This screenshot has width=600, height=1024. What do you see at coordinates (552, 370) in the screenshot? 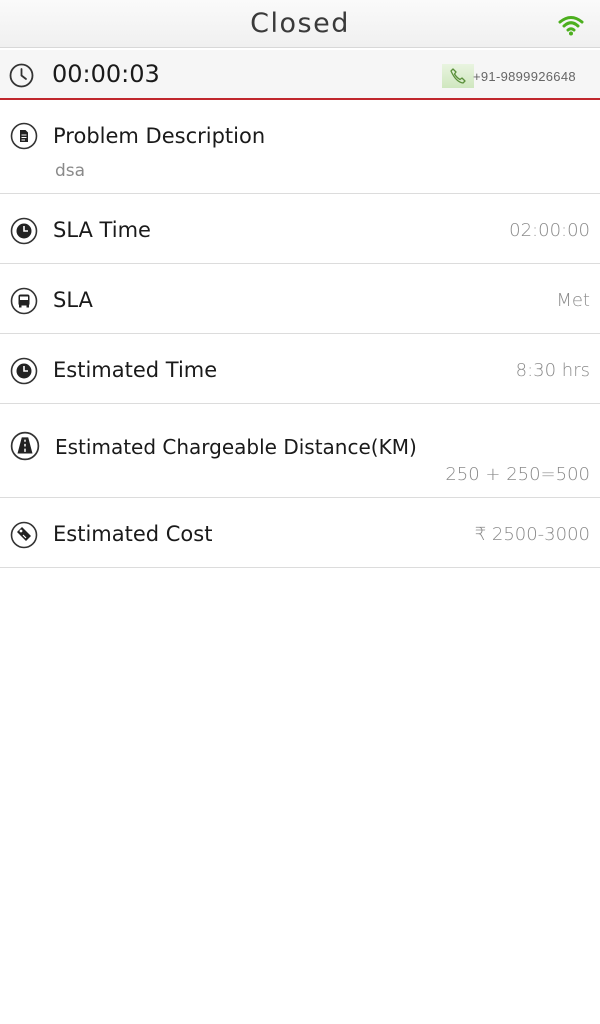
I see `estimated-time-value: 8:30 hrs` at bounding box center [552, 370].